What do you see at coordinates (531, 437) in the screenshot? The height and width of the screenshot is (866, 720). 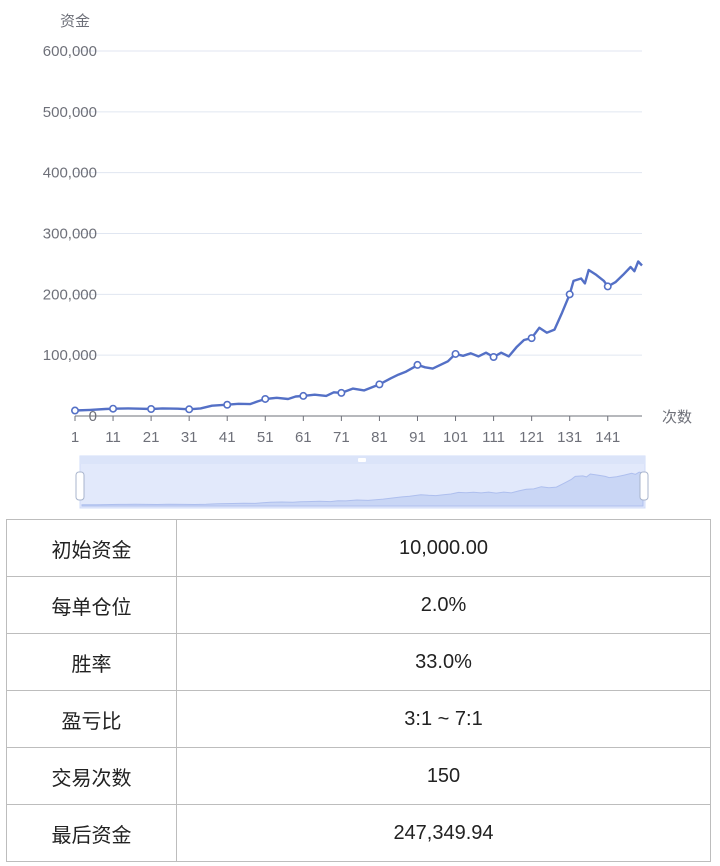 I see `x-tick-label: 121` at bounding box center [531, 437].